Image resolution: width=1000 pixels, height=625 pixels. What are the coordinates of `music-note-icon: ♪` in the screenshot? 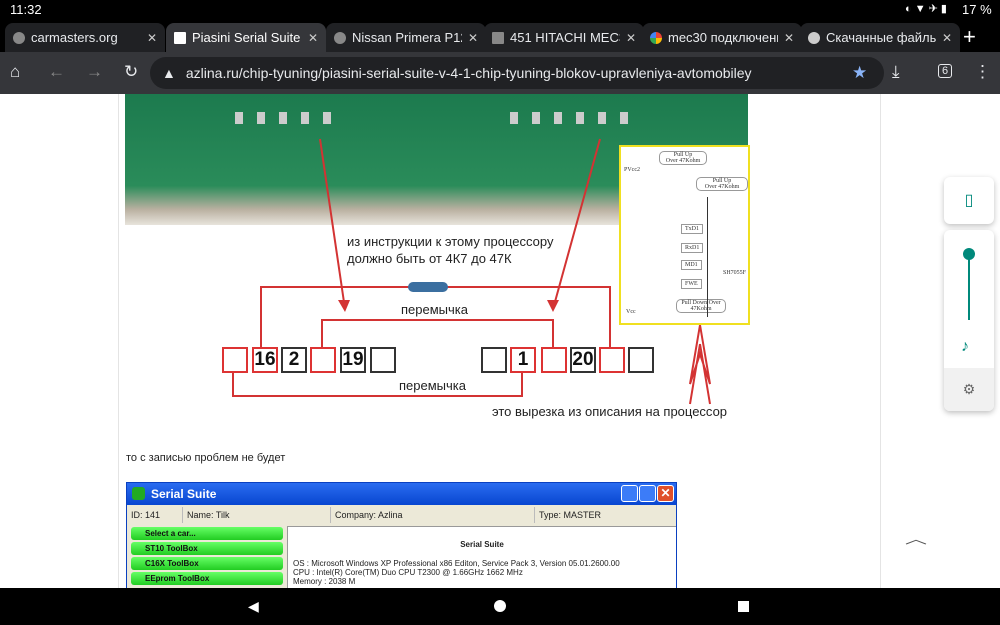 It's located at (965, 346).